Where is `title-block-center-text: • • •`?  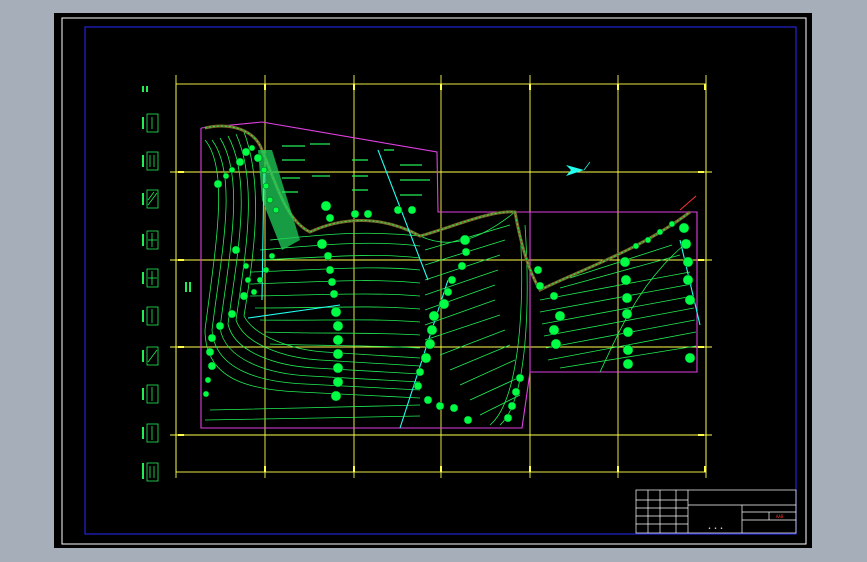
title-block-center-text: • • • is located at coordinates (715, 529).